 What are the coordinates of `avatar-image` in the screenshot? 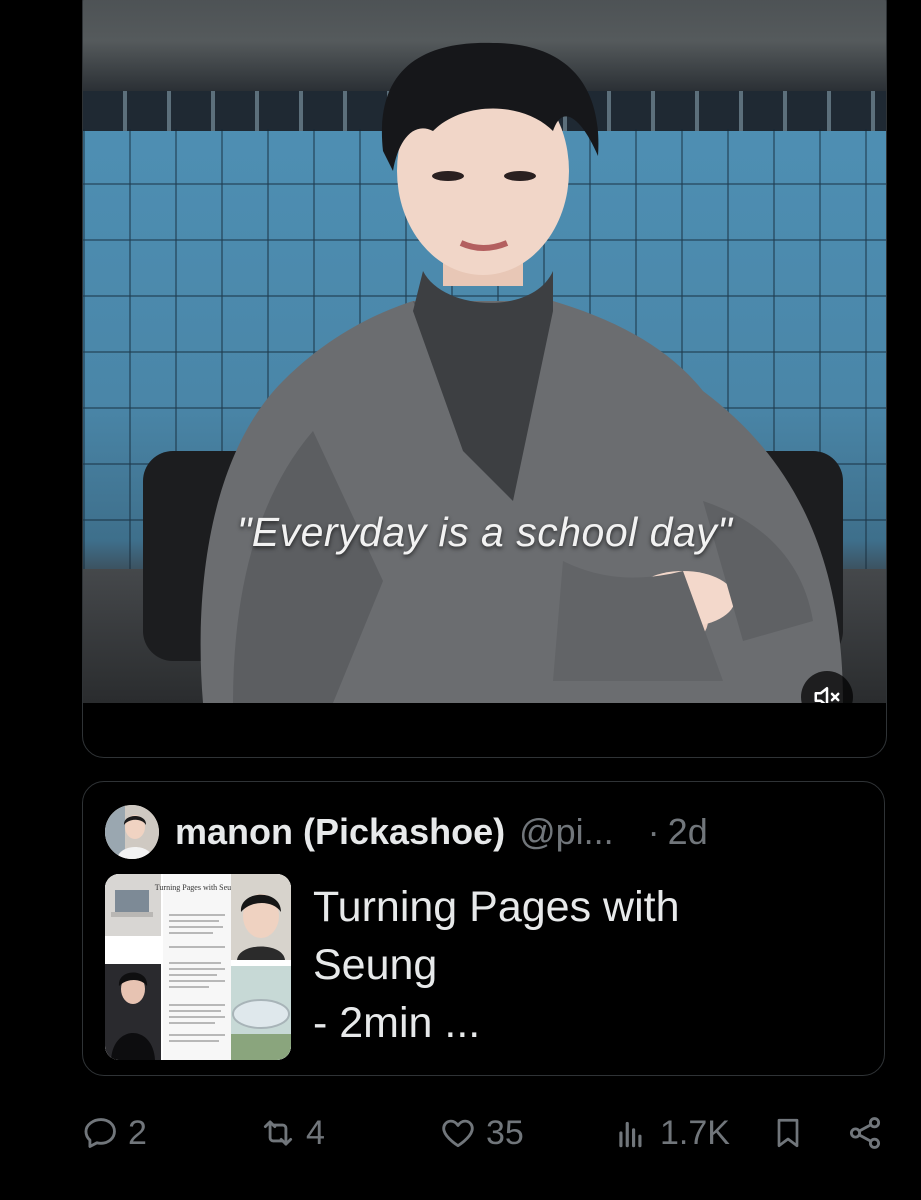 It's located at (132, 832).